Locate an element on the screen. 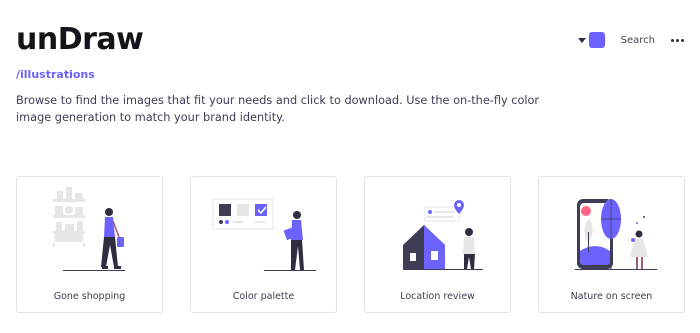 Image resolution: width=700 pixels, height=333 pixels. illustration-title: Gone shopping is located at coordinates (89, 296).